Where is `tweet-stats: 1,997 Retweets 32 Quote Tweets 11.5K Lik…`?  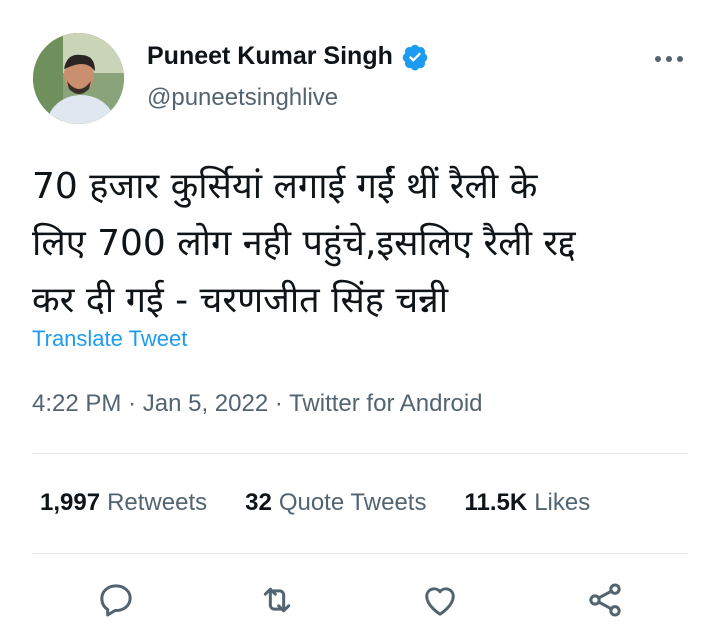
tweet-stats: 1,997 Retweets 32 Quote Tweets 11.5K Lik… is located at coordinates (315, 503).